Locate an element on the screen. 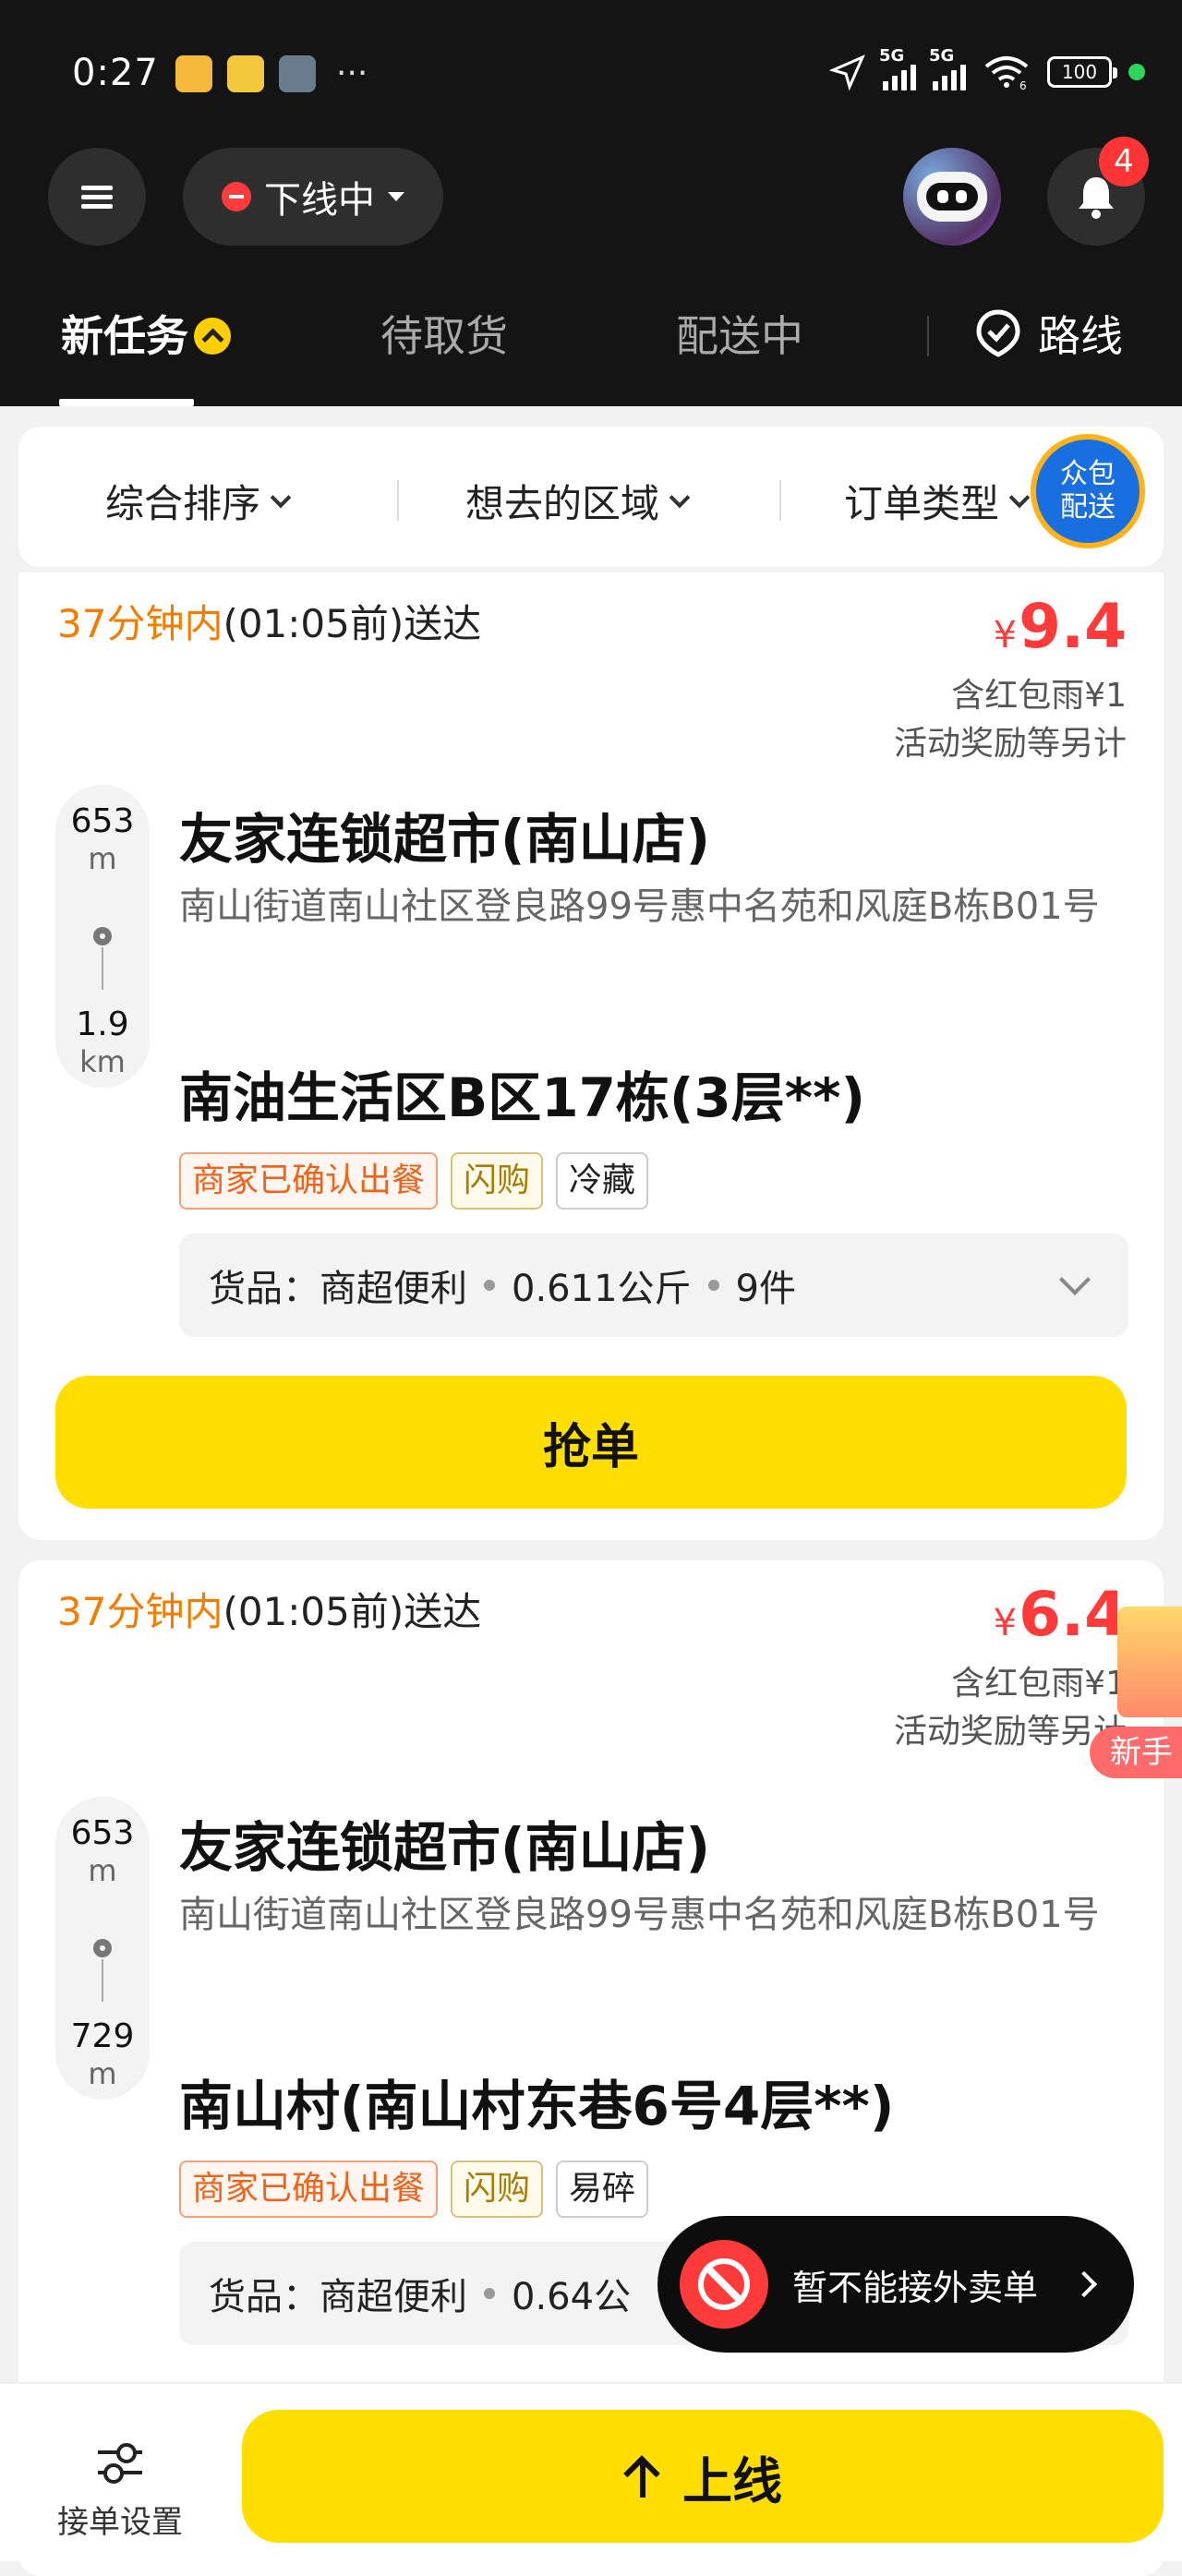 The height and width of the screenshot is (2576, 1182). order-type-filter-label: 订单类型 is located at coordinates (922, 503).